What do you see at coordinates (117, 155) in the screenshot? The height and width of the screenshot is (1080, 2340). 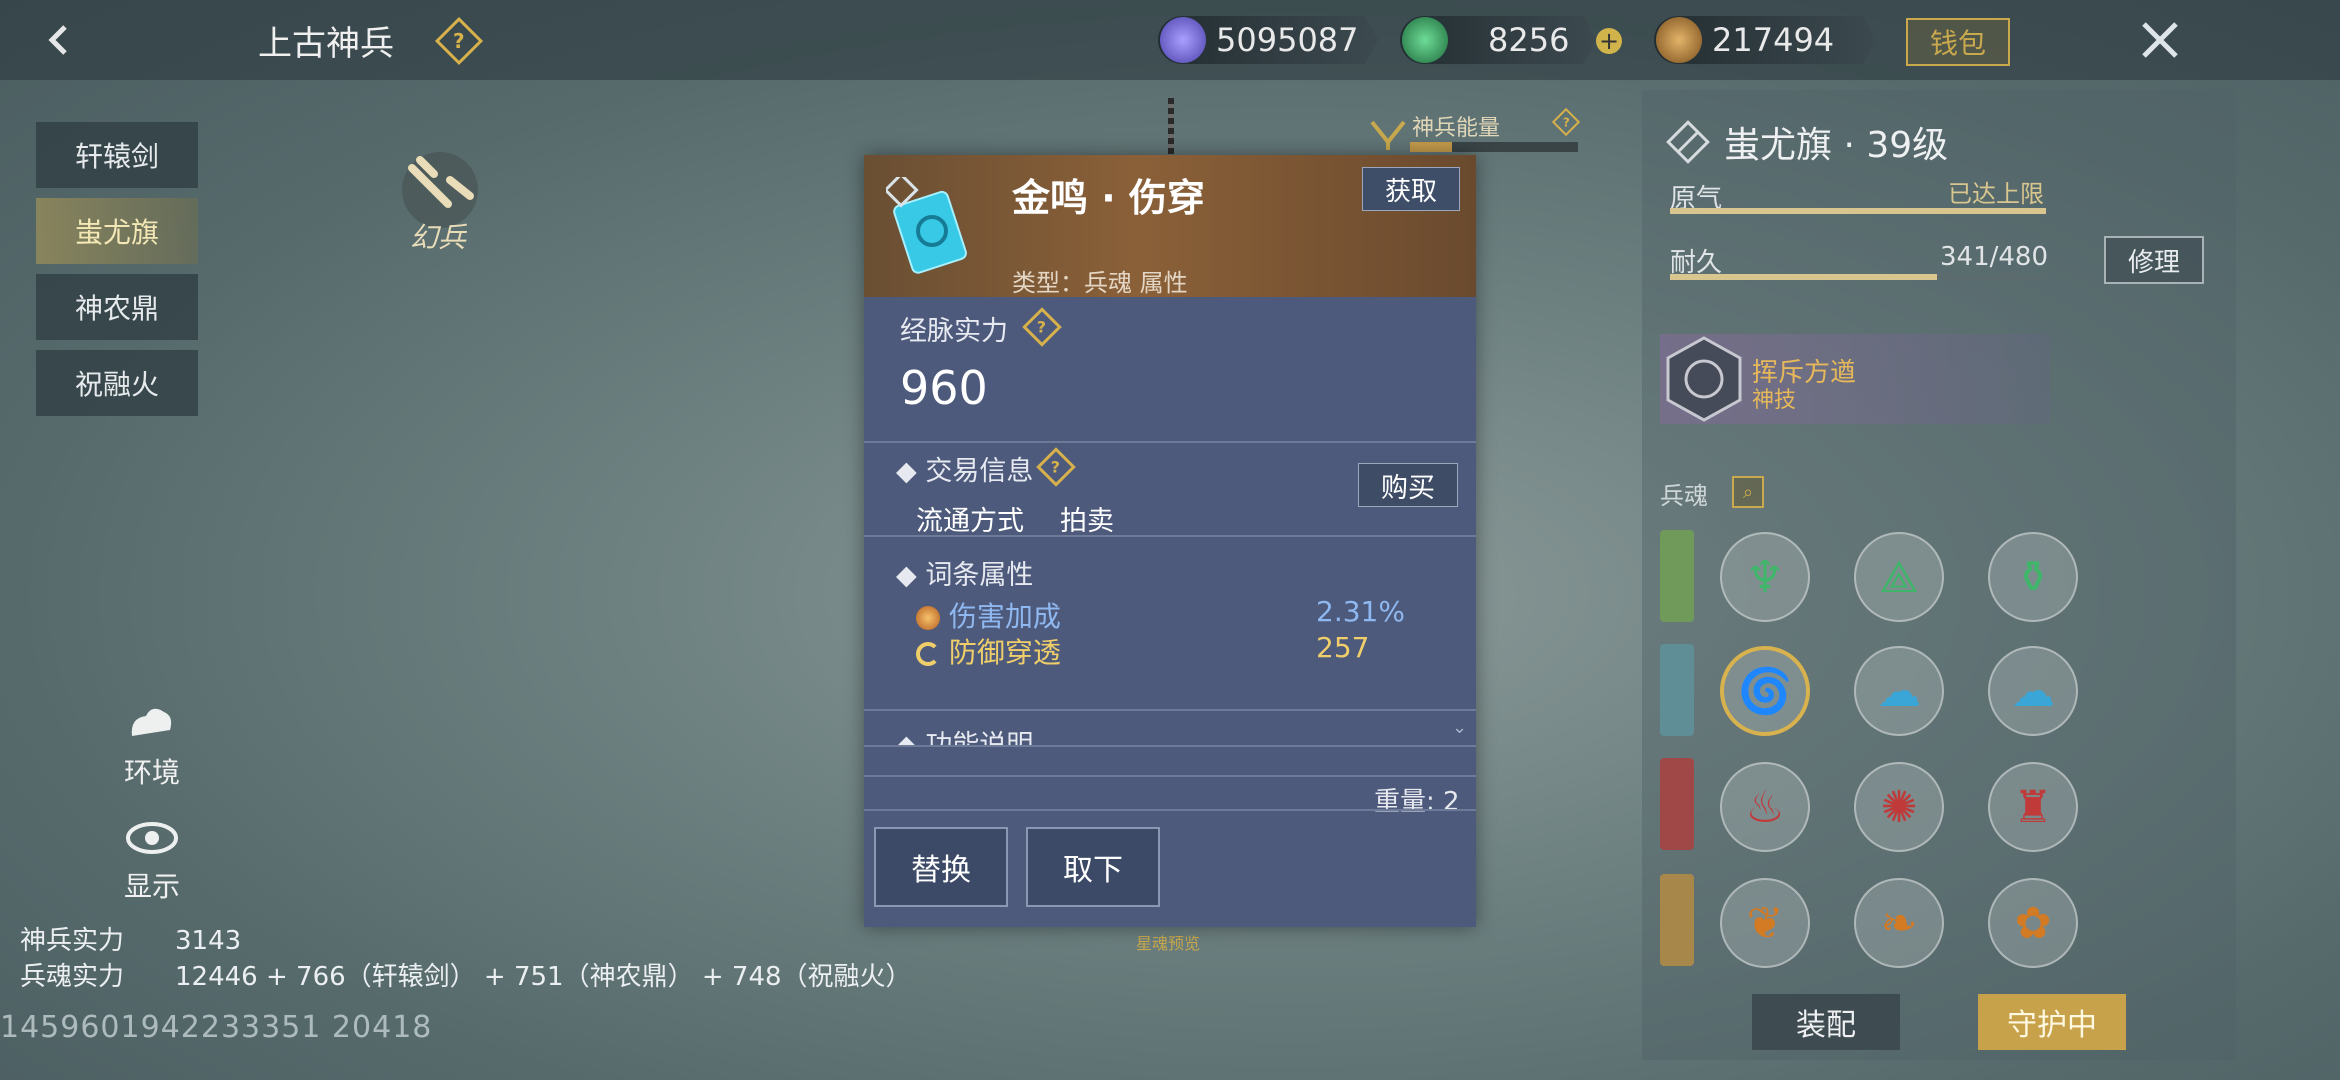 I see `nav-item-xuanyuan: 轩辕剑` at bounding box center [117, 155].